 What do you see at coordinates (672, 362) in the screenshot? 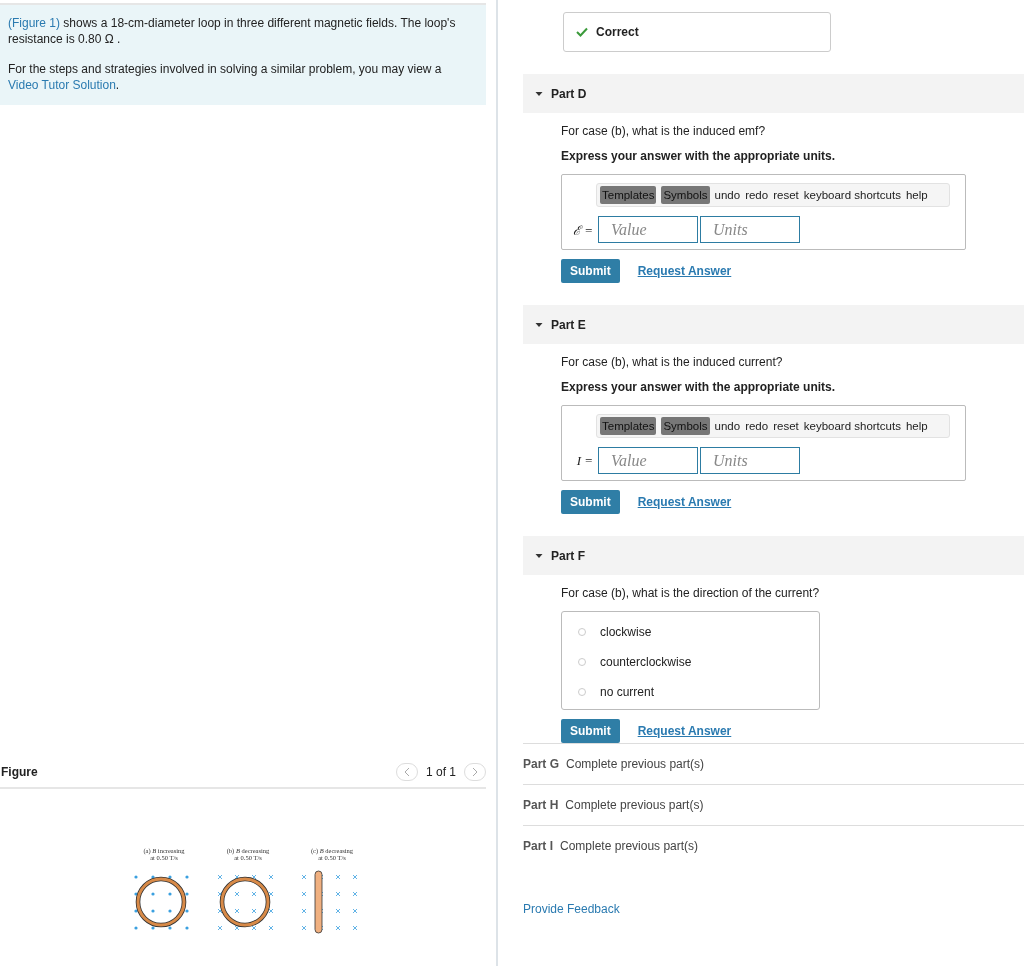
I see `question-text: For case (b), what is the induced current?` at bounding box center [672, 362].